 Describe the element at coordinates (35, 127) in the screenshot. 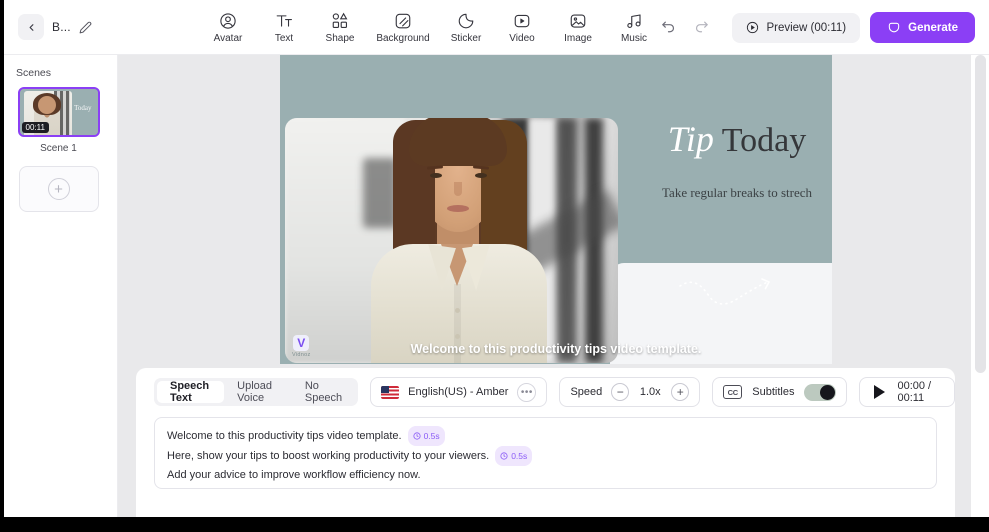

I see `scene-duration-badge: 00:11` at that location.